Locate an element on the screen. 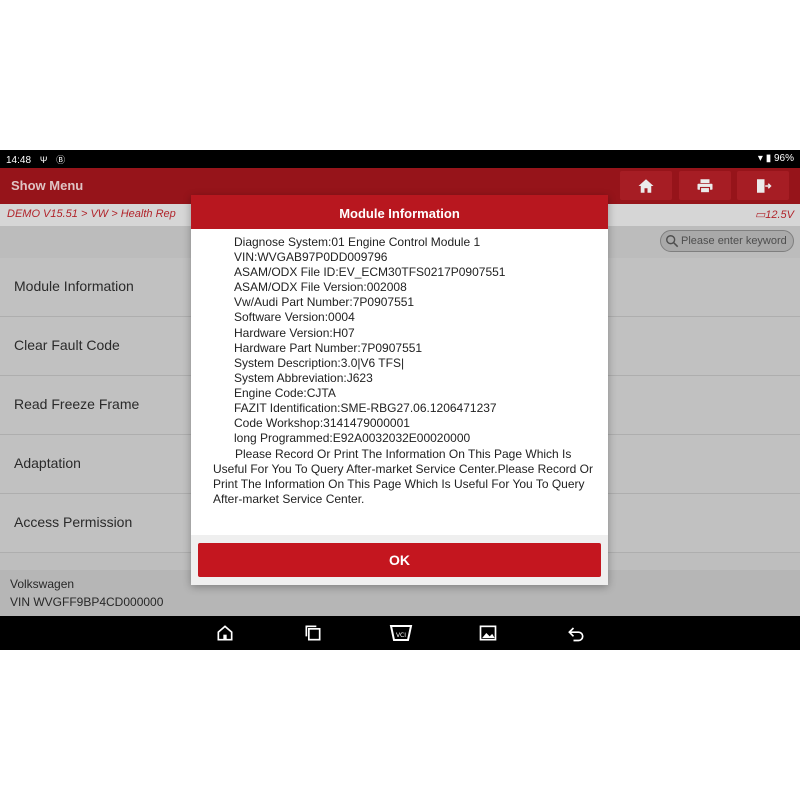 This screenshot has height=800, width=800. status-left: 14:48 Ψ Ⓑ is located at coordinates (35, 159).